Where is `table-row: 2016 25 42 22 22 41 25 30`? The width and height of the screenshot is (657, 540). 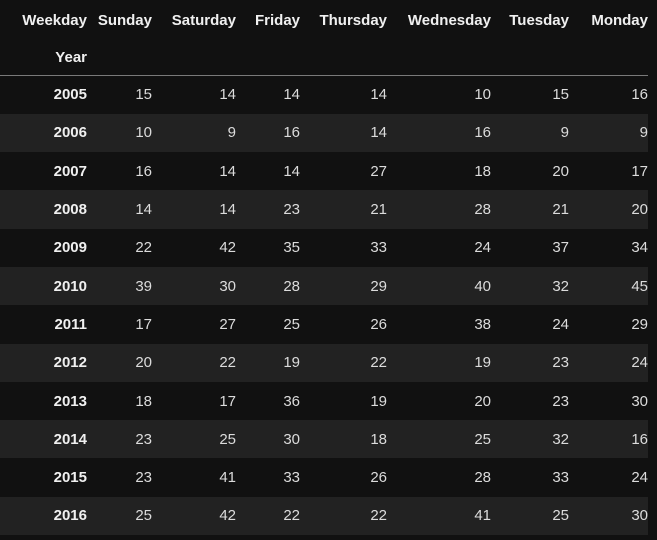 table-row: 2016 25 42 22 22 41 25 30 is located at coordinates (324, 516).